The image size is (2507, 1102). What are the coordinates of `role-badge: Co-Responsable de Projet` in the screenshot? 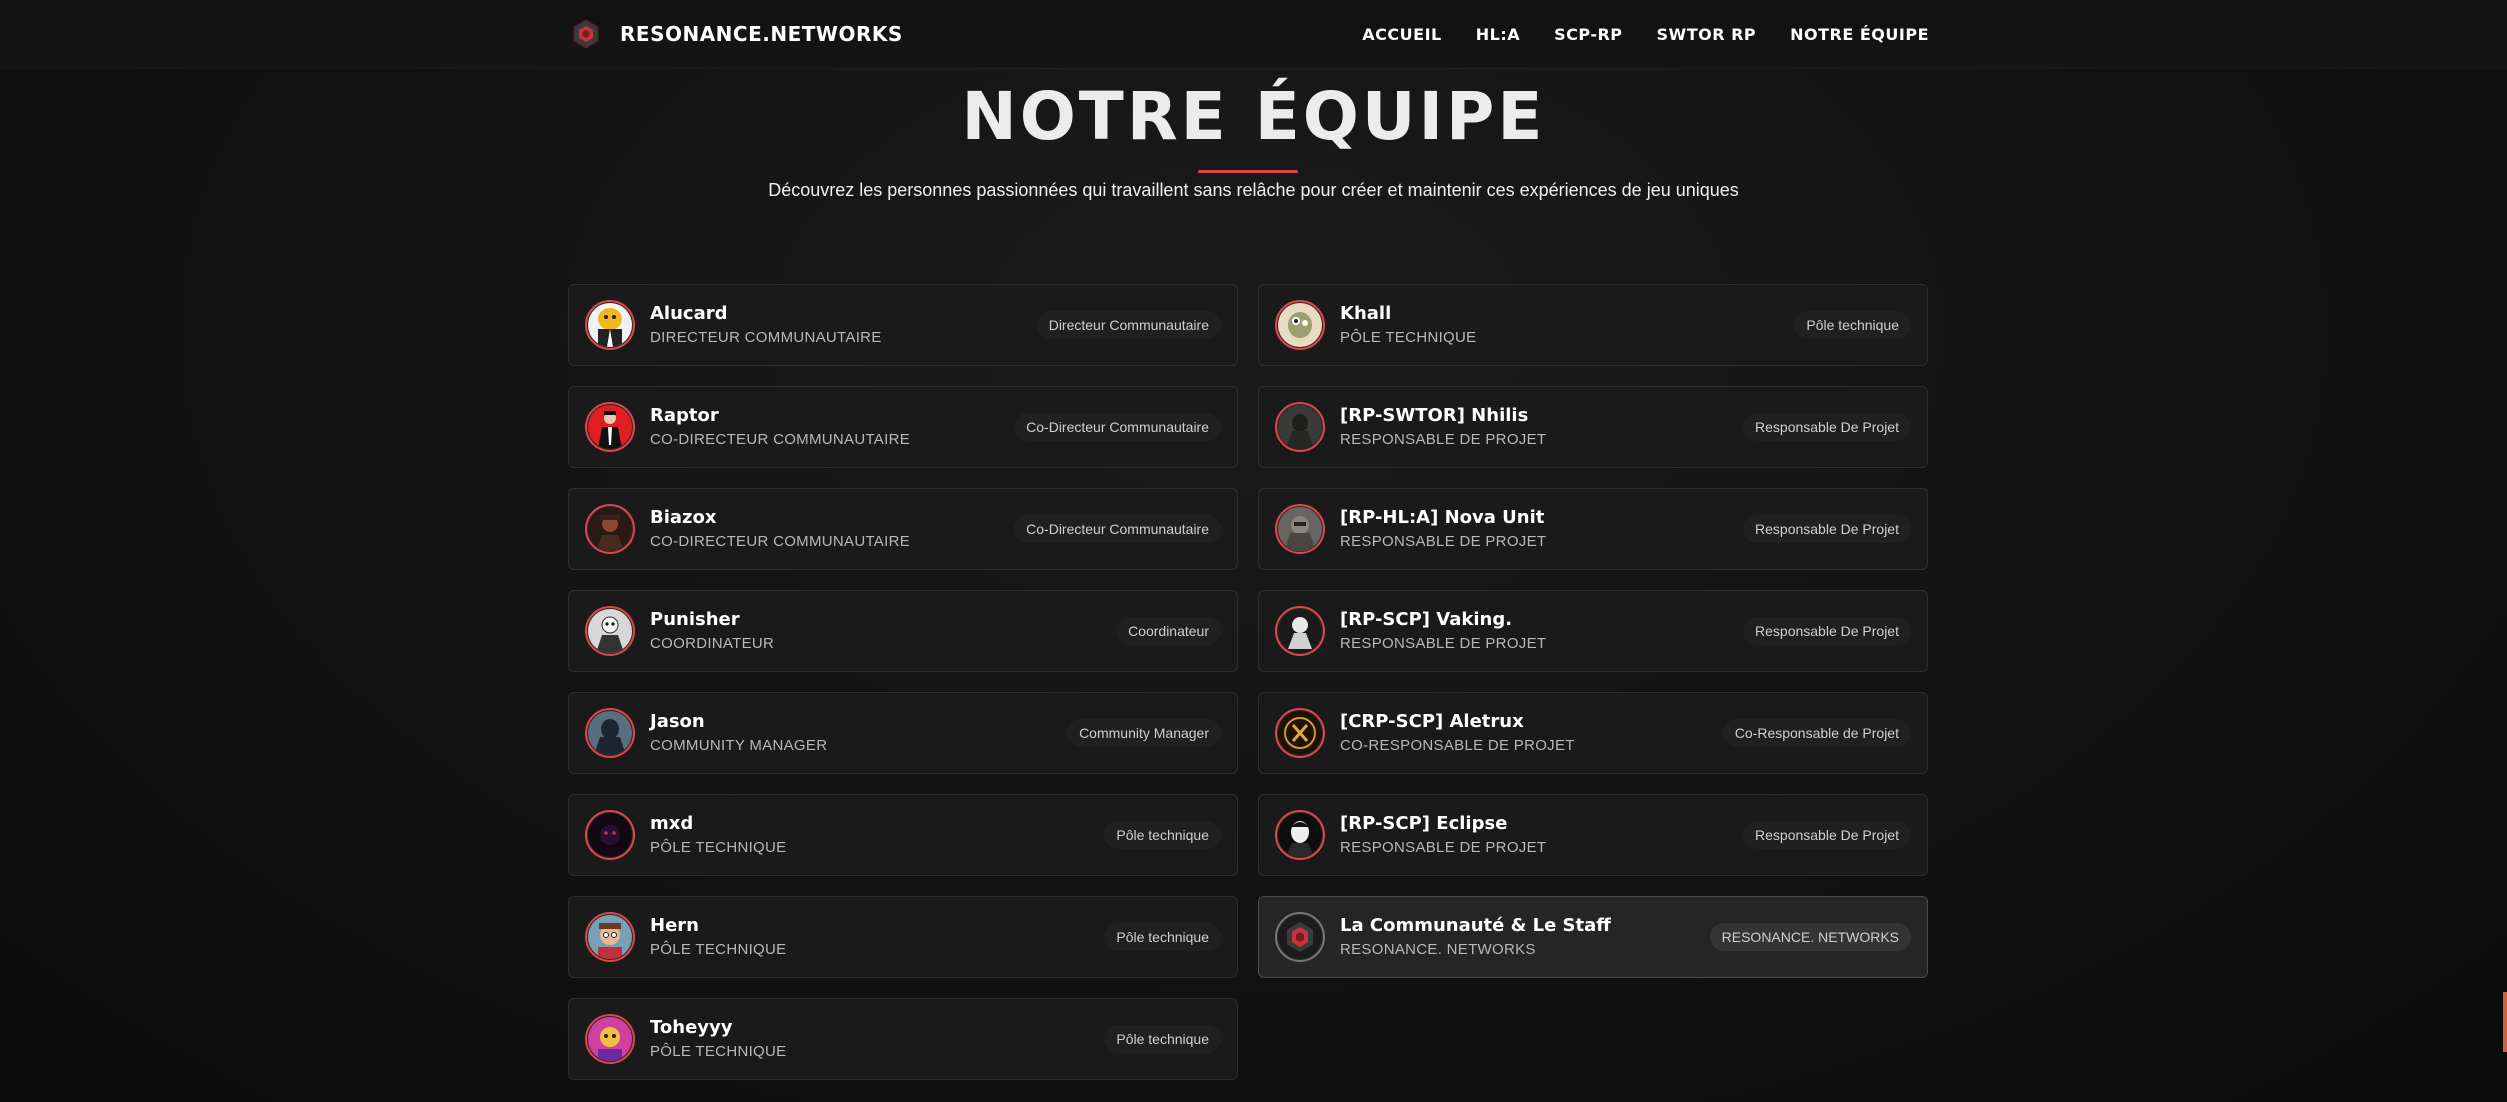 It's located at (1816, 733).